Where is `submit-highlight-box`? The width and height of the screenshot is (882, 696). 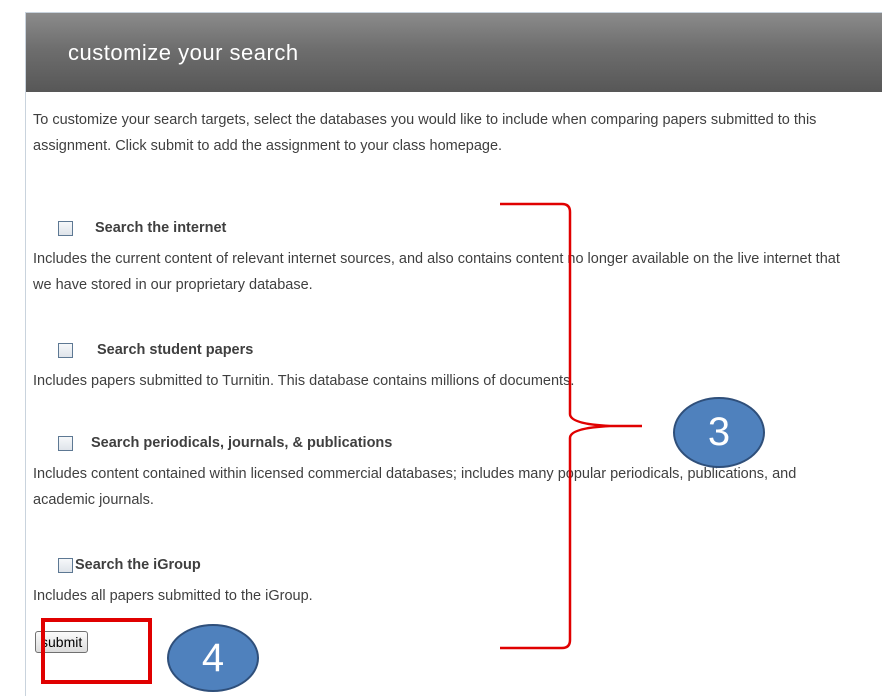 submit-highlight-box is located at coordinates (96, 651).